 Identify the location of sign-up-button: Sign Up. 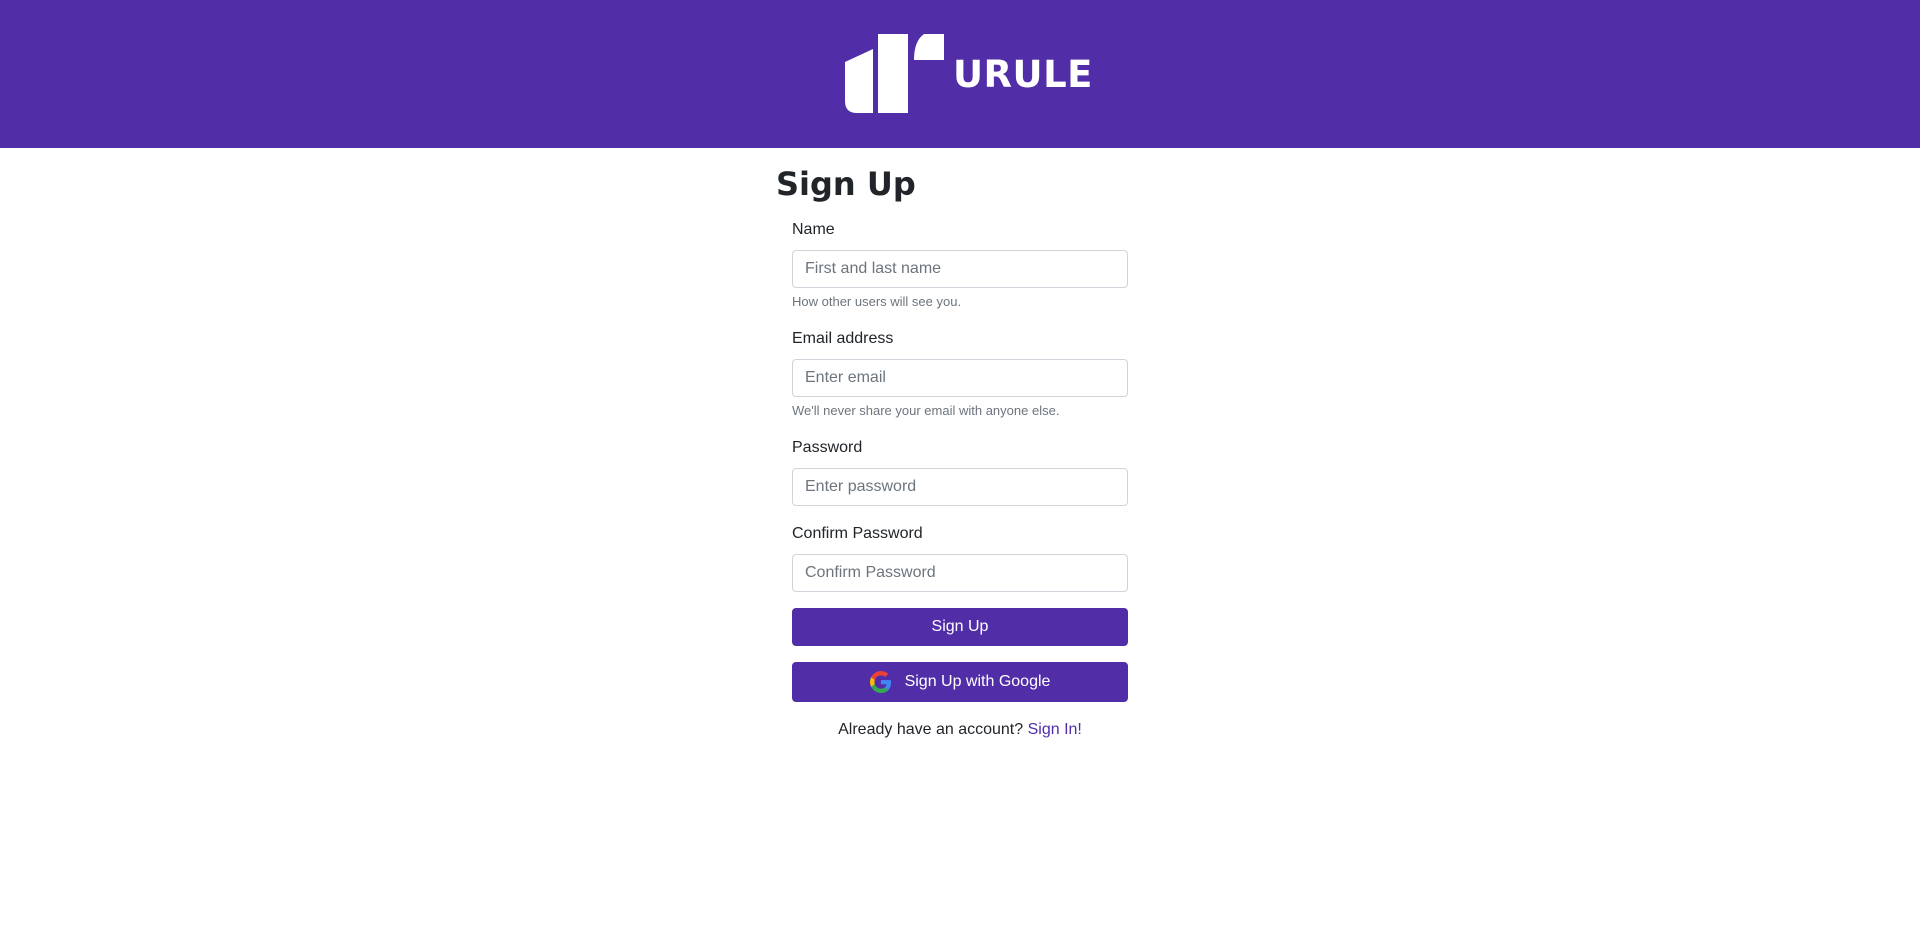
(960, 627).